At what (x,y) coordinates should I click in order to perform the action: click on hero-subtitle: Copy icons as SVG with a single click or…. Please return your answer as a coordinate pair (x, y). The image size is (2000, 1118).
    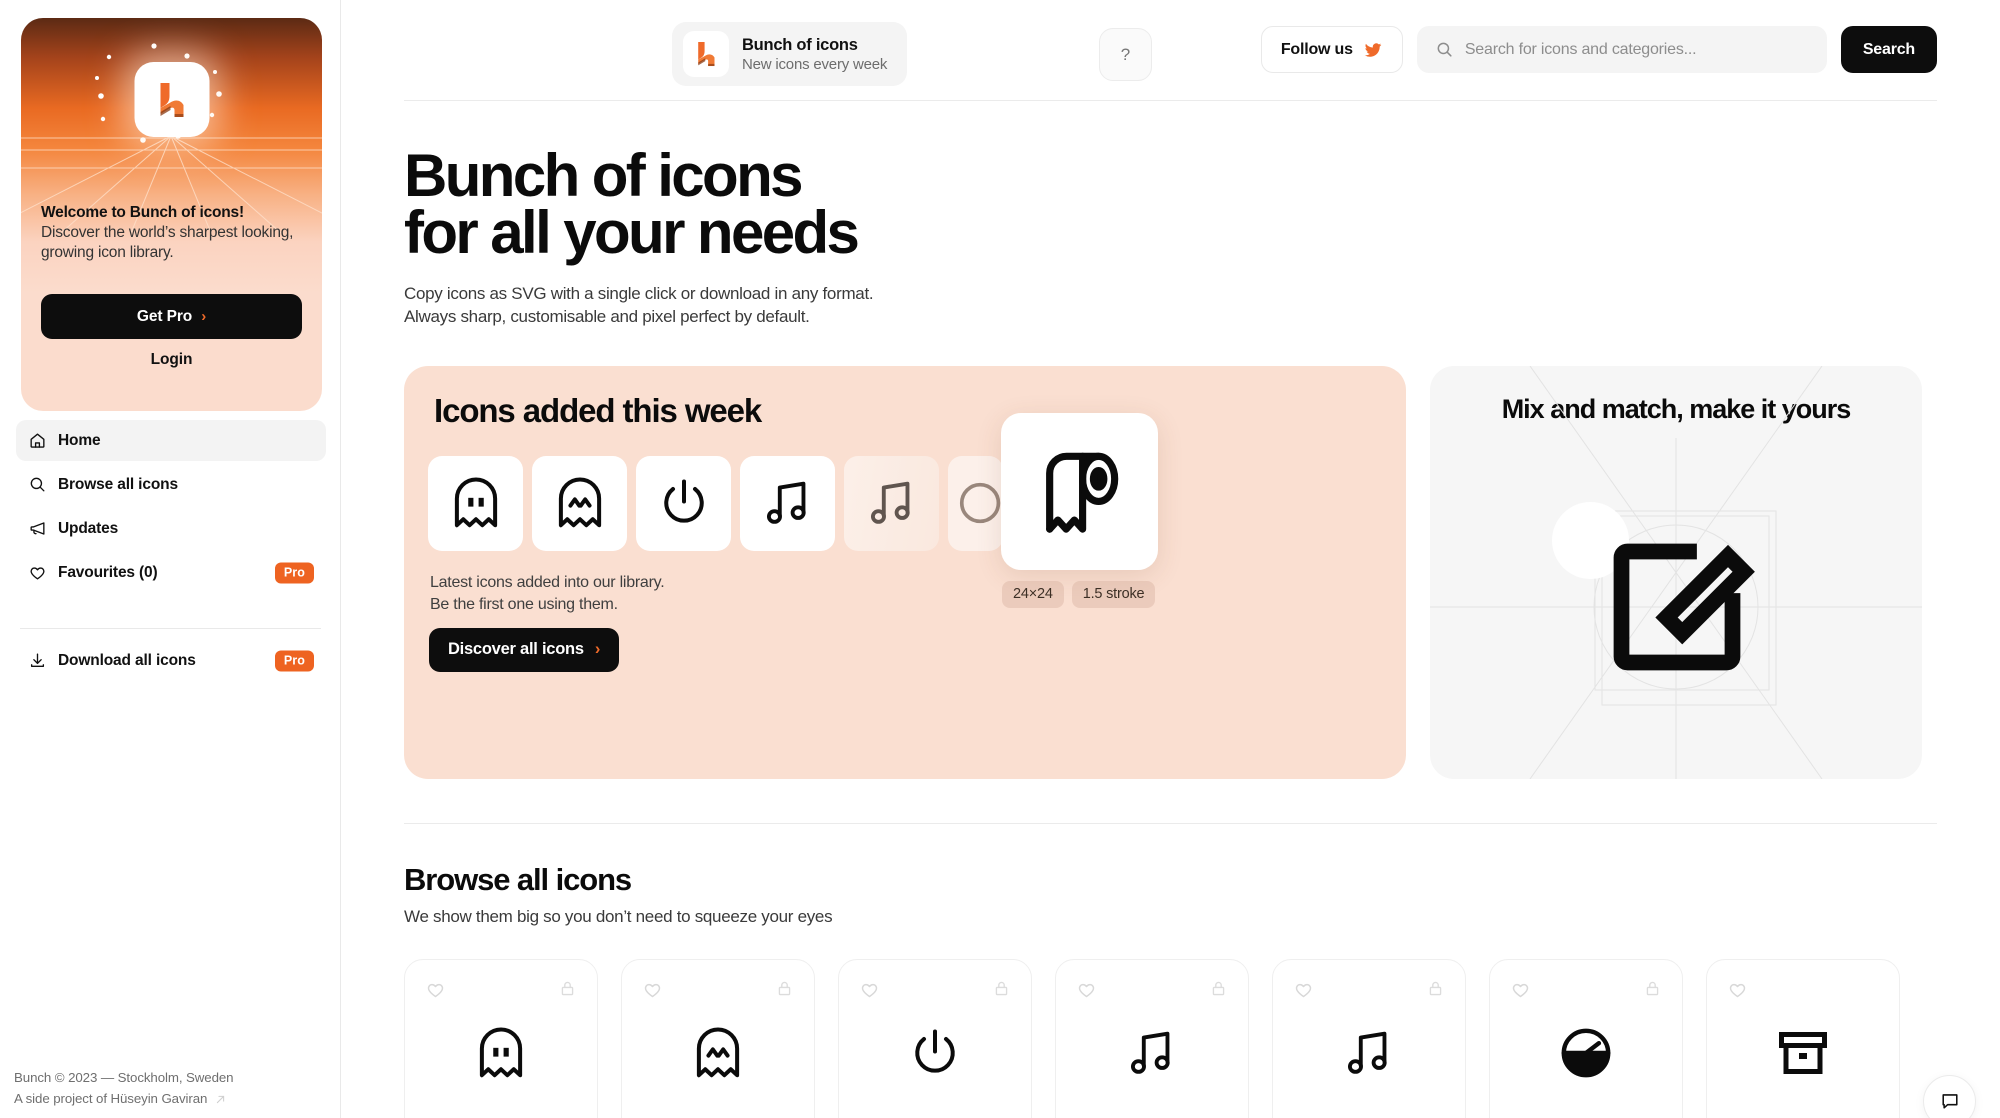
    Looking at the image, I should click on (1170, 305).